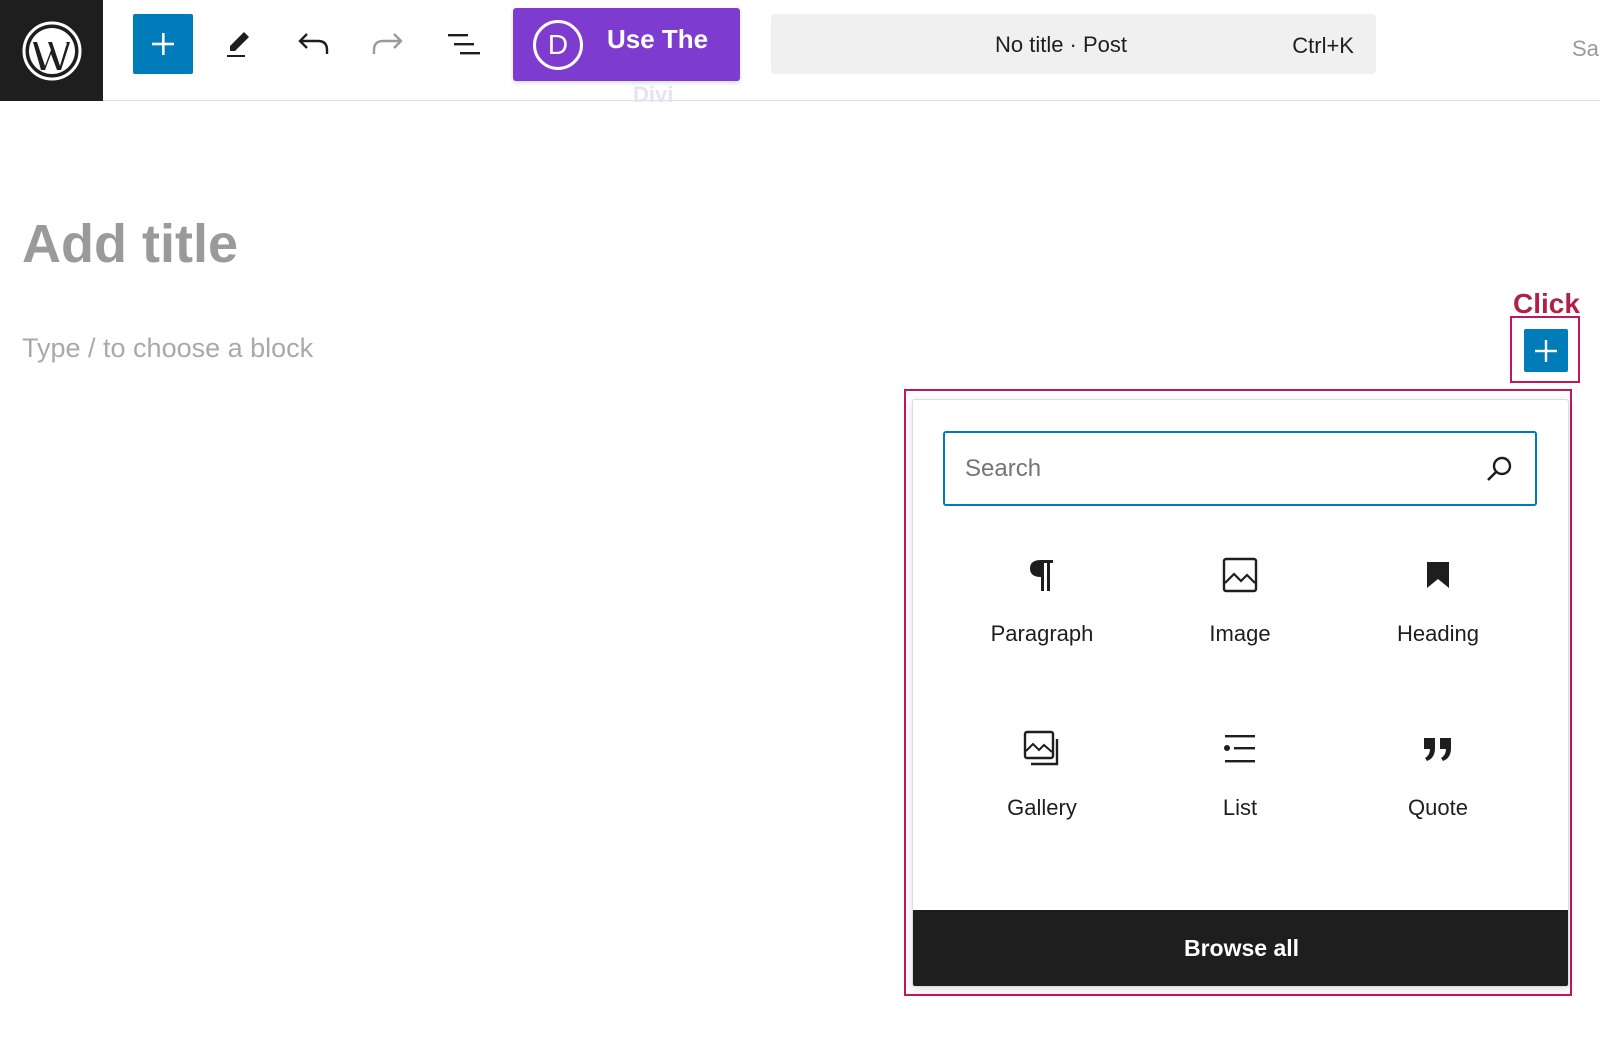  What do you see at coordinates (130, 244) in the screenshot?
I see `post-title-placeholder: Add title` at bounding box center [130, 244].